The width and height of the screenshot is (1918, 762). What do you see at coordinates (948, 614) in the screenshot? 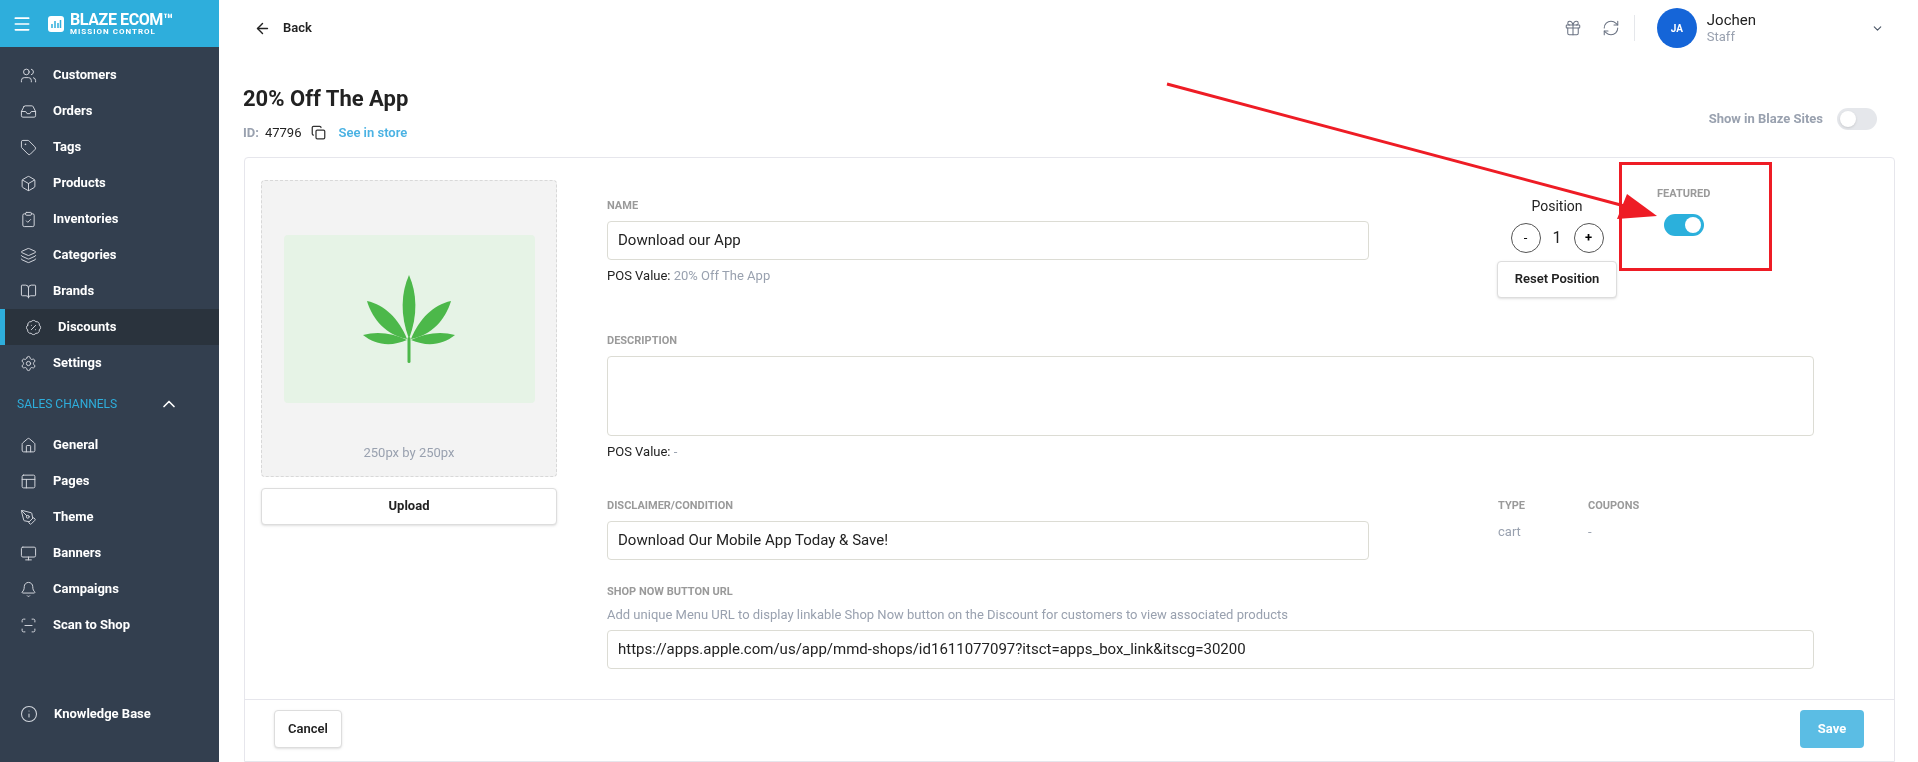
I see `field-help: Add unique Menu URL to display linkable Shop Now button on the Discount for customers to view associated products` at bounding box center [948, 614].